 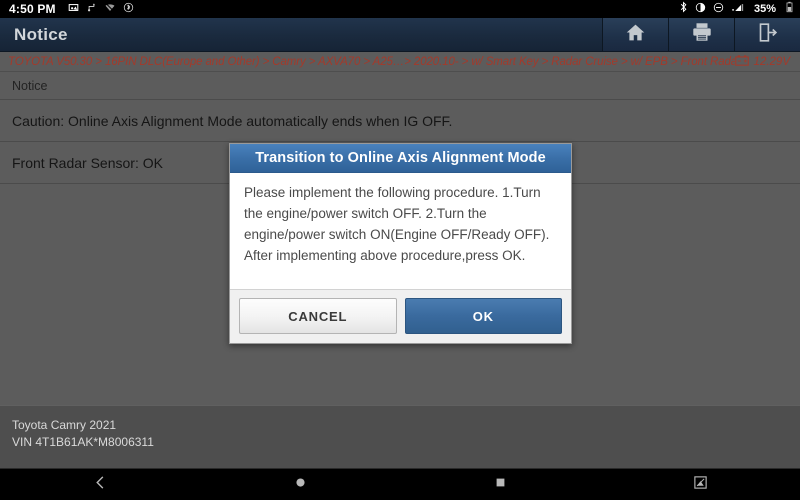 What do you see at coordinates (400, 436) in the screenshot?
I see `vehicle-info-footer: Toyota Camry 2021 VIN 4T1B61AK*M8006311` at bounding box center [400, 436].